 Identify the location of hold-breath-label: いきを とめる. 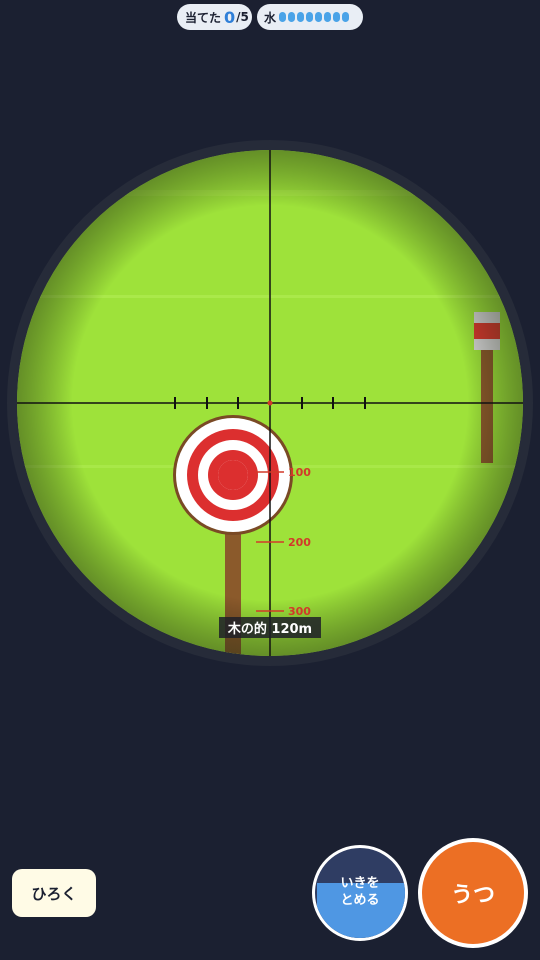
(360, 892).